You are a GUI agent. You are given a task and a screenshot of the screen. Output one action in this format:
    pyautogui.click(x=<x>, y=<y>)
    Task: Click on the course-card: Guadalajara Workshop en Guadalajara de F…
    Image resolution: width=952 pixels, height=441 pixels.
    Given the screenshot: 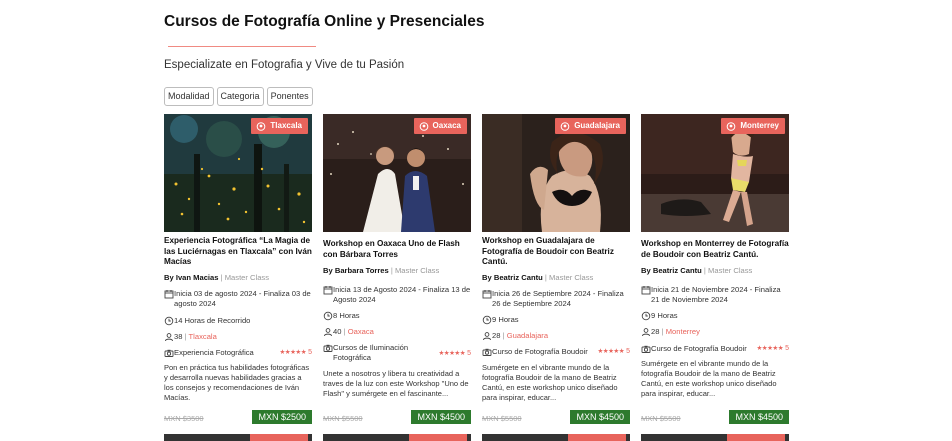 What is the action you would take?
    pyautogui.click(x=556, y=274)
    